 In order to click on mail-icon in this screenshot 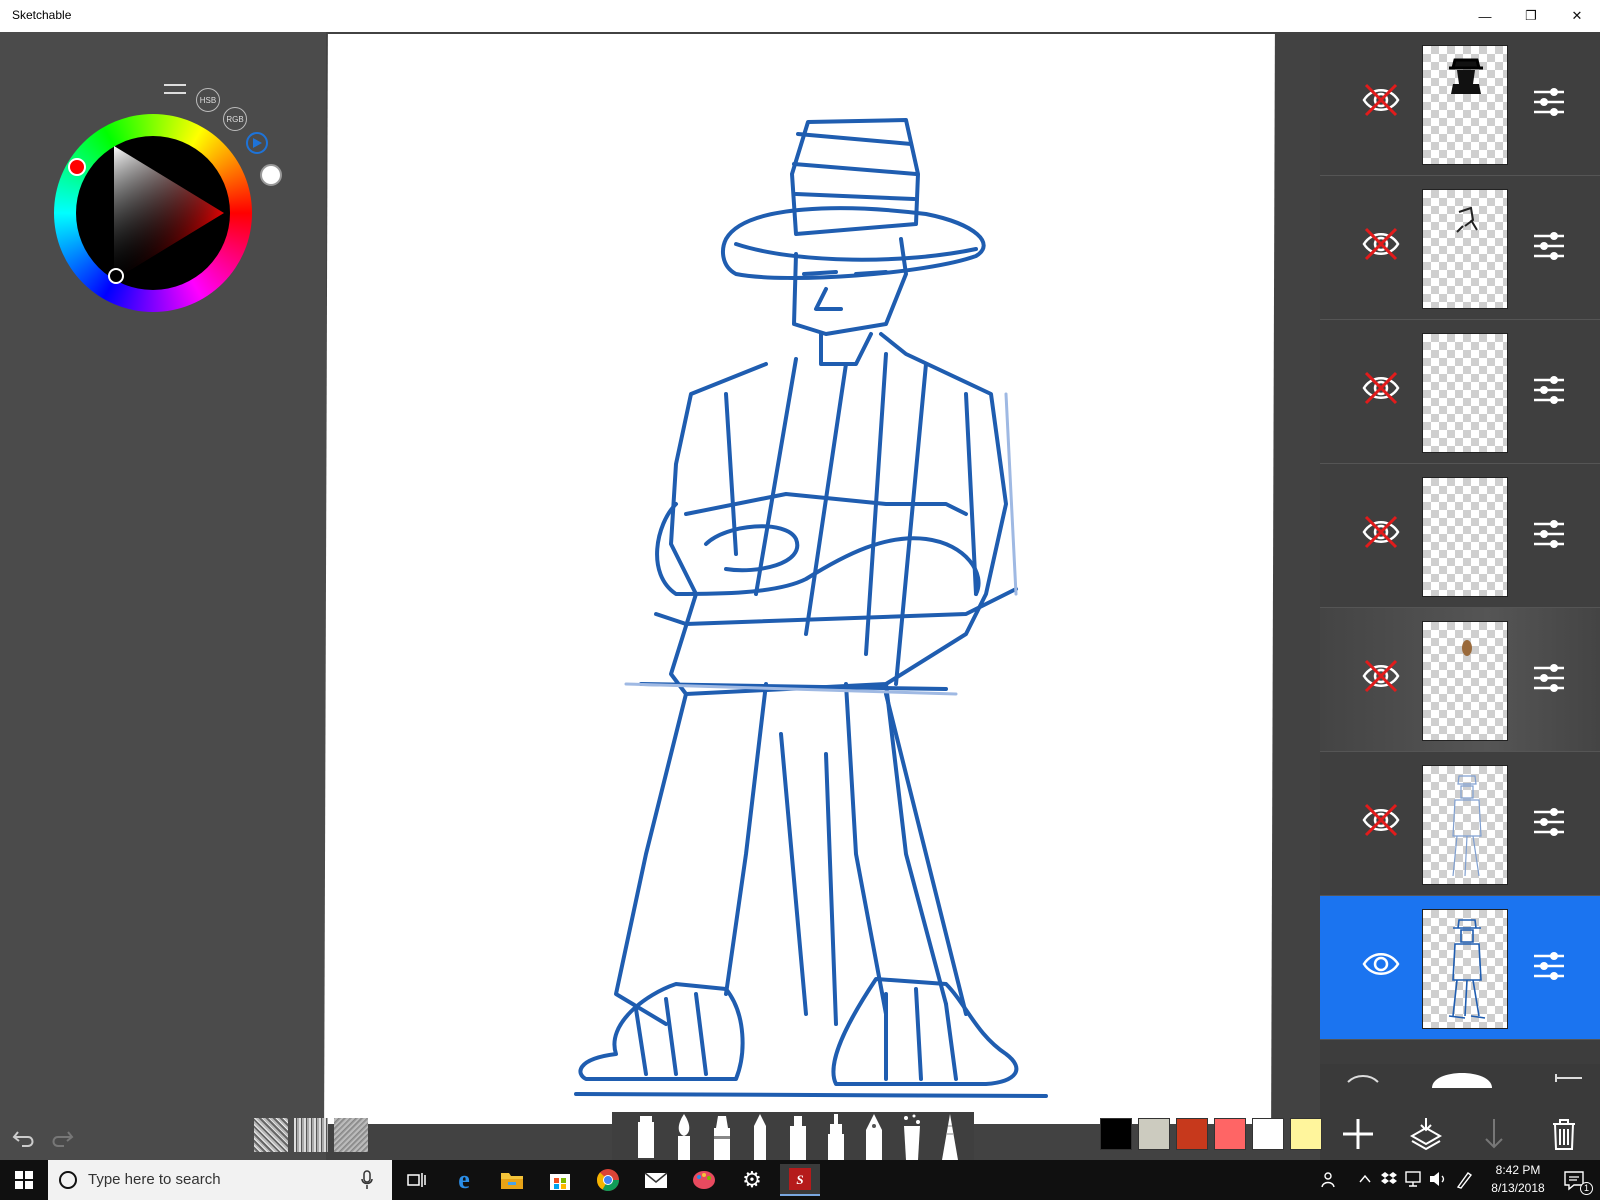, I will do `click(656, 1180)`.